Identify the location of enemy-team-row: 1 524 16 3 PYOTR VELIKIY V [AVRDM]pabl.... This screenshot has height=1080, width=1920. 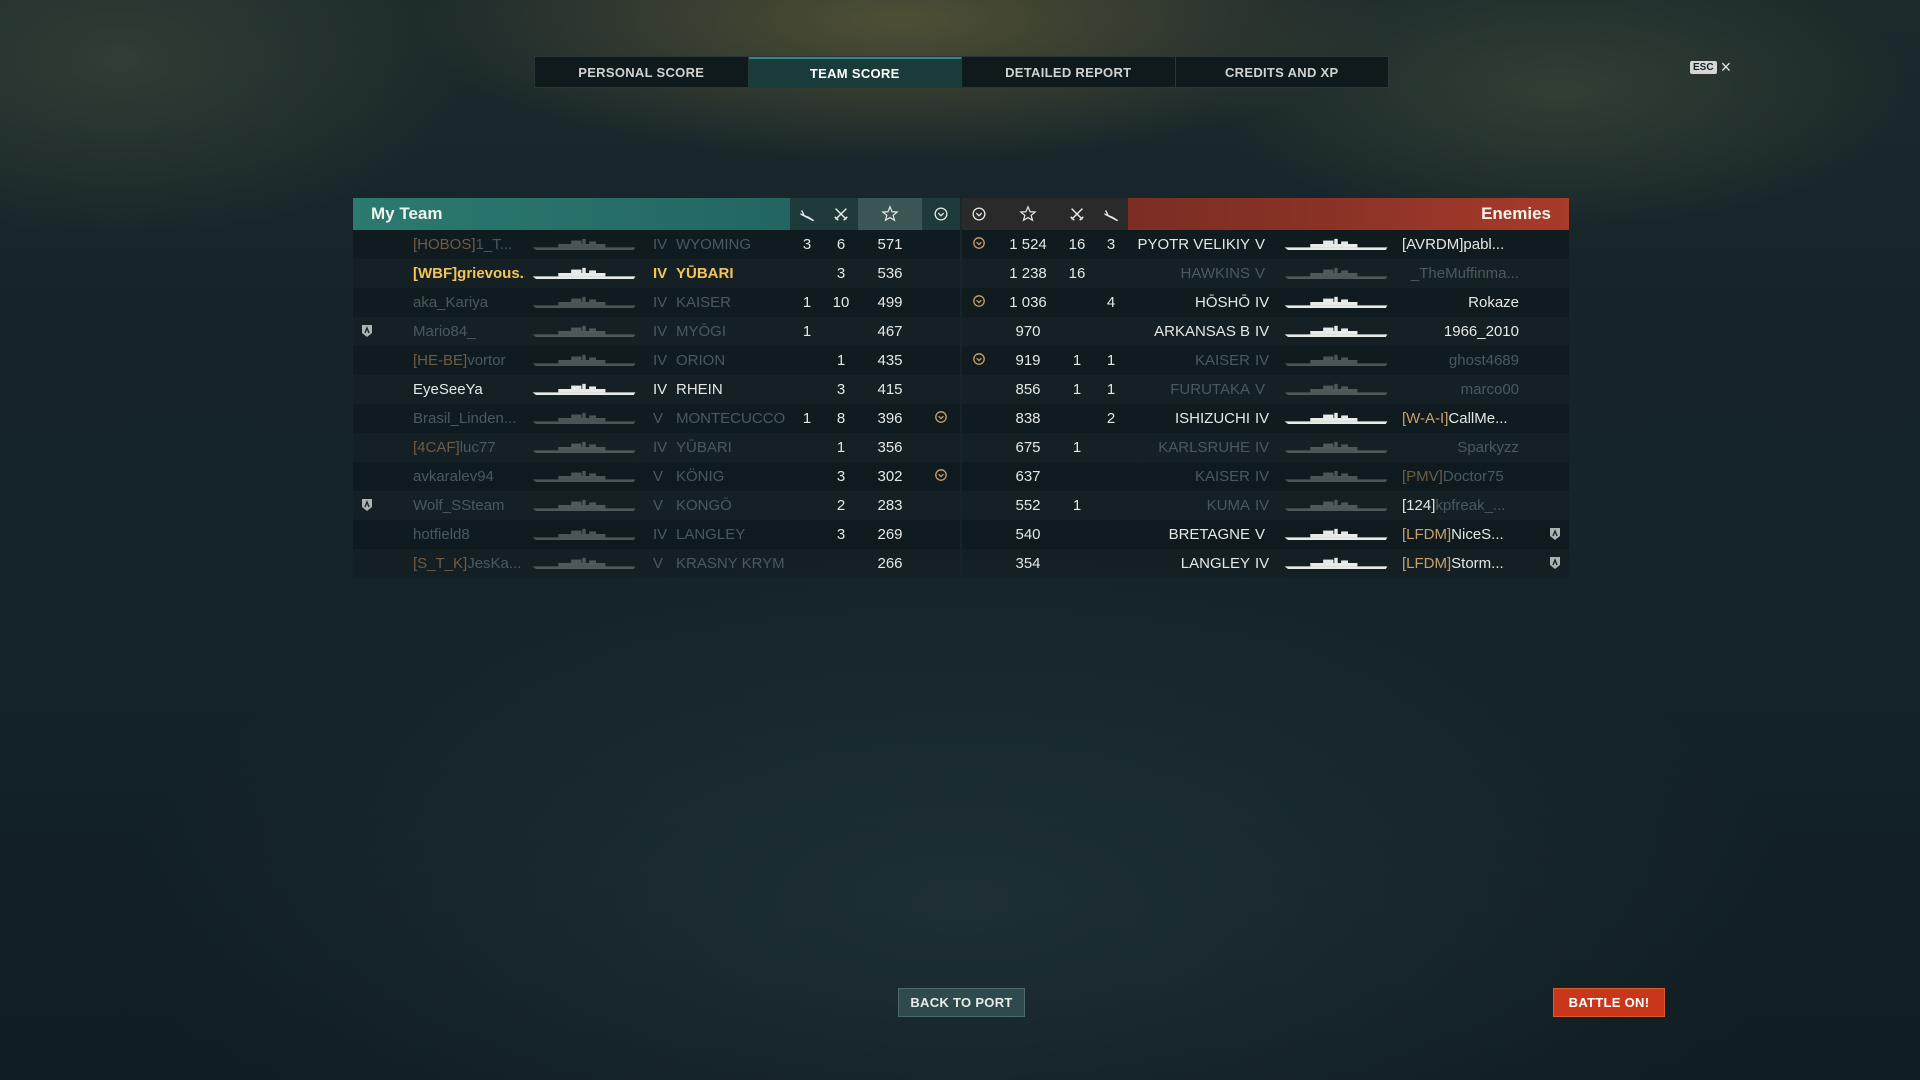
(1265, 244).